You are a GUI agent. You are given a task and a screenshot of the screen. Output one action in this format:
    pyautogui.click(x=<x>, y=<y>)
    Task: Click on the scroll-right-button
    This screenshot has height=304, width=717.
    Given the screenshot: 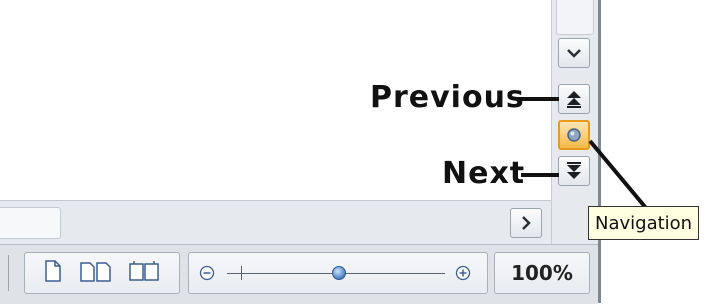 What is the action you would take?
    pyautogui.click(x=526, y=223)
    